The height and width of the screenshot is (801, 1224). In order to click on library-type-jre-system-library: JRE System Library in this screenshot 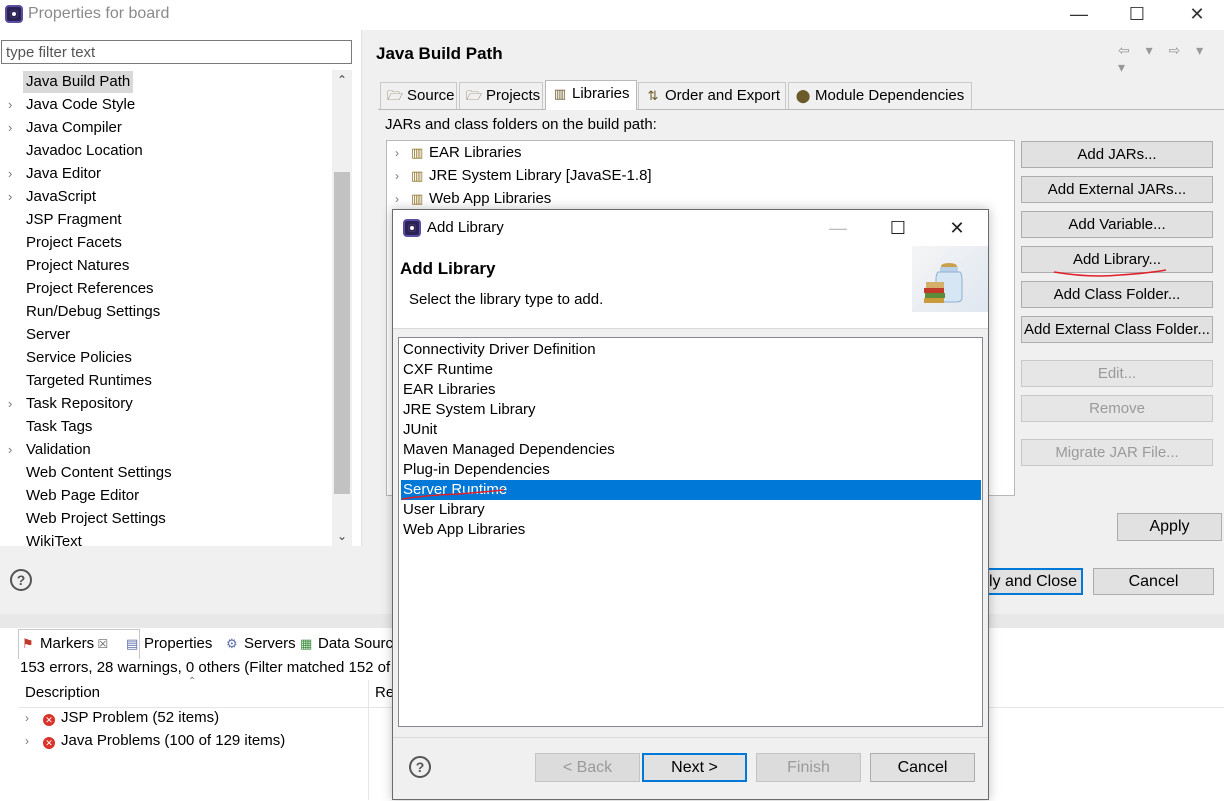, I will do `click(691, 410)`.